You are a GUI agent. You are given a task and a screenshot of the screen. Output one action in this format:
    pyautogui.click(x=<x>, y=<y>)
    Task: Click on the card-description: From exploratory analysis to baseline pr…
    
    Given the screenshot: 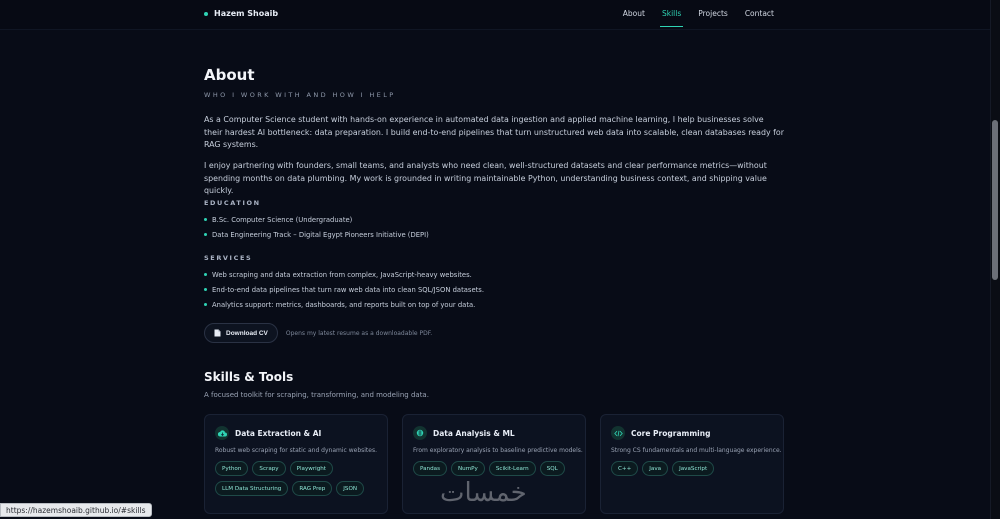 What is the action you would take?
    pyautogui.click(x=498, y=450)
    